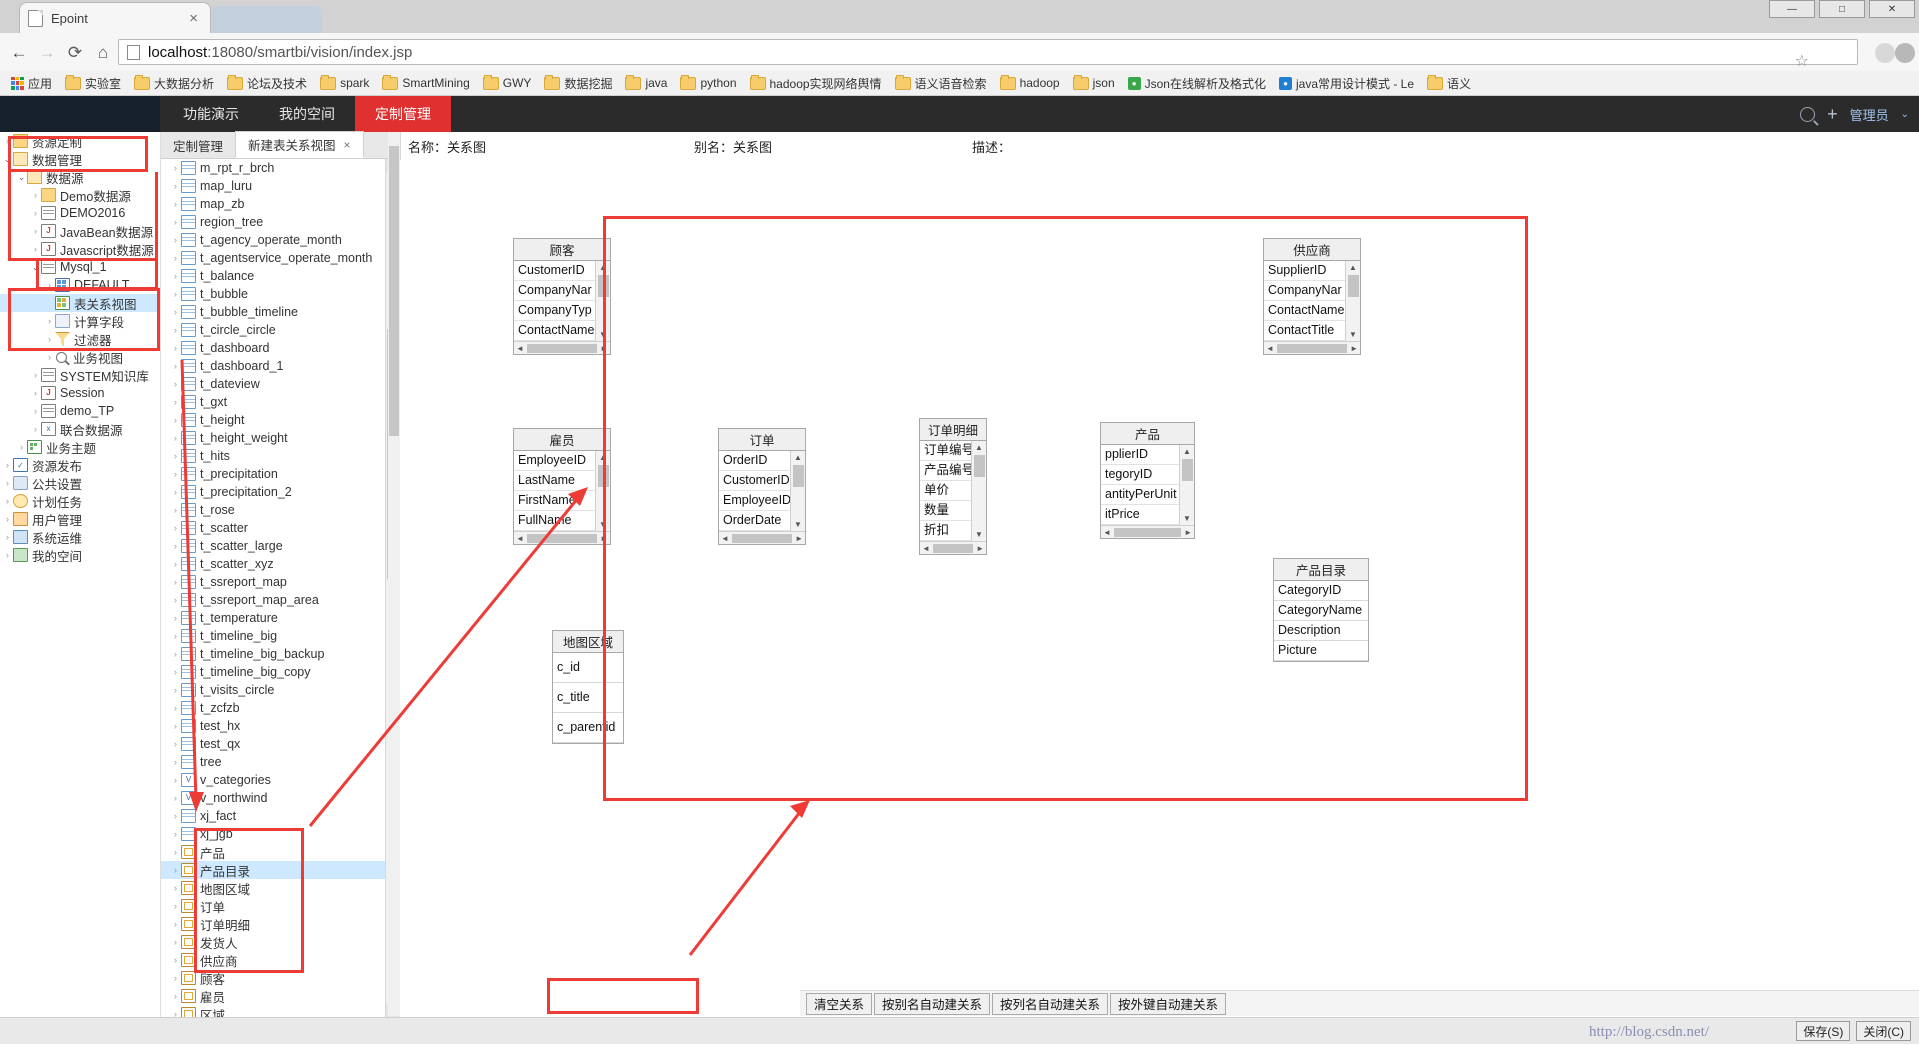 The image size is (1919, 1044). Describe the element at coordinates (273, 618) in the screenshot. I see `table-list-item: › t_temperature` at that location.